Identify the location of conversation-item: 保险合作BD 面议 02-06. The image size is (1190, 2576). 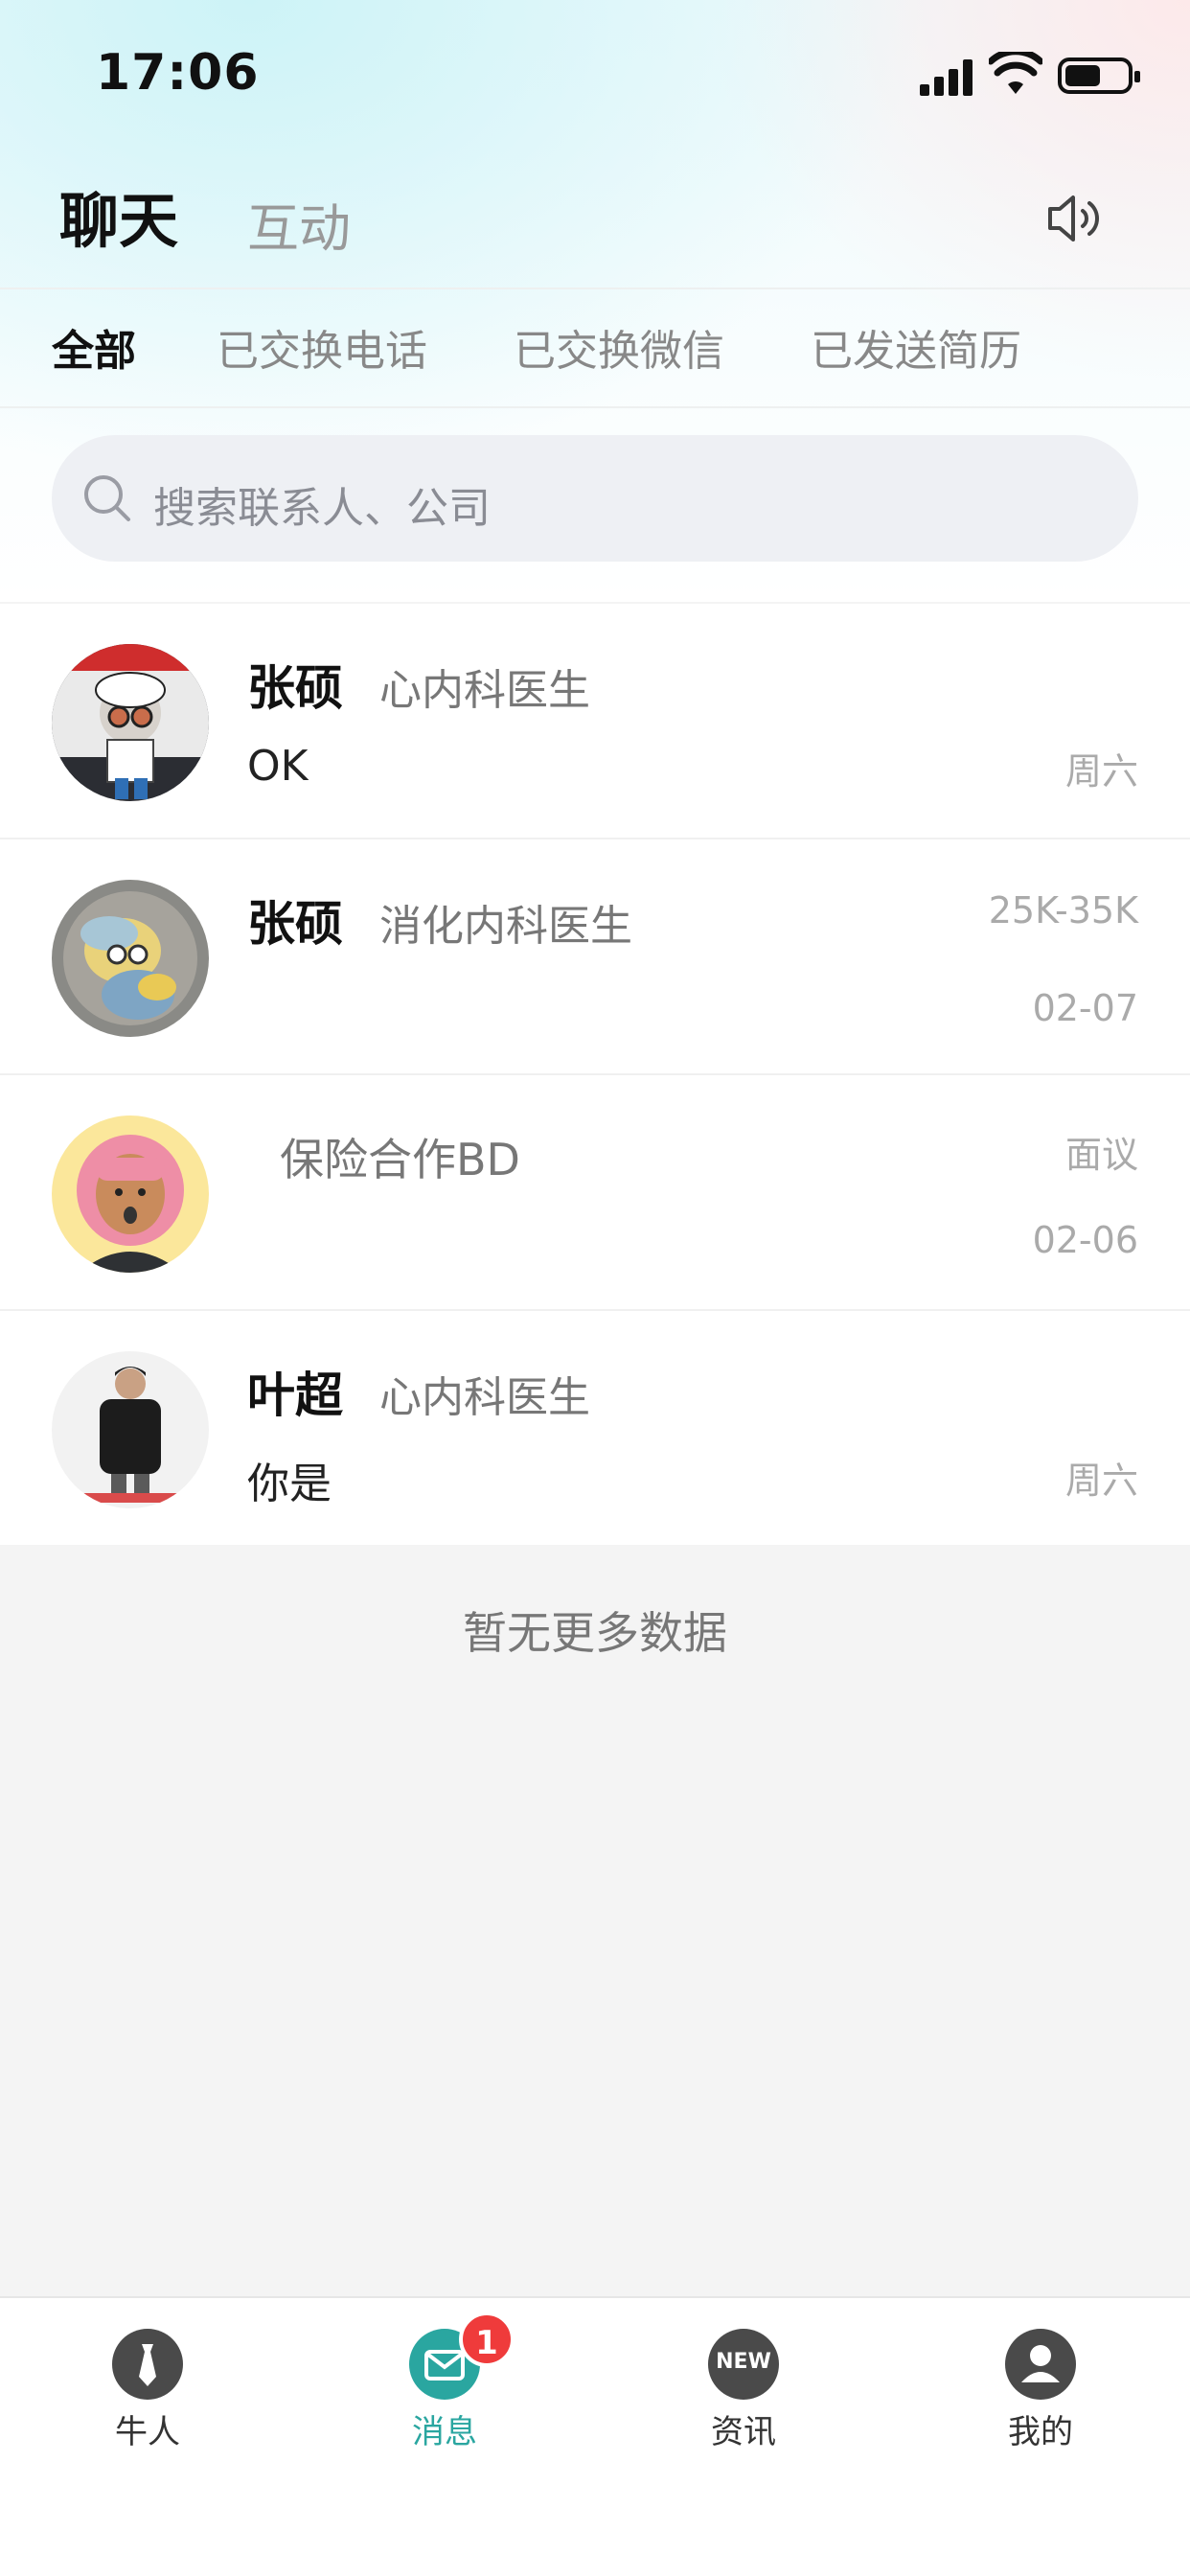
(595, 1192).